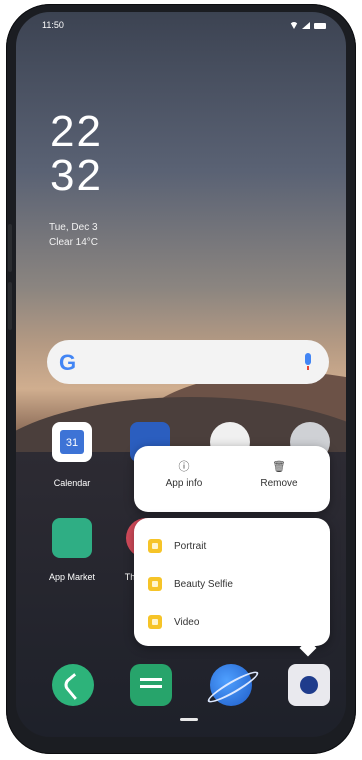 The image size is (362, 760). I want to click on status-time: 11:50, so click(53, 25).